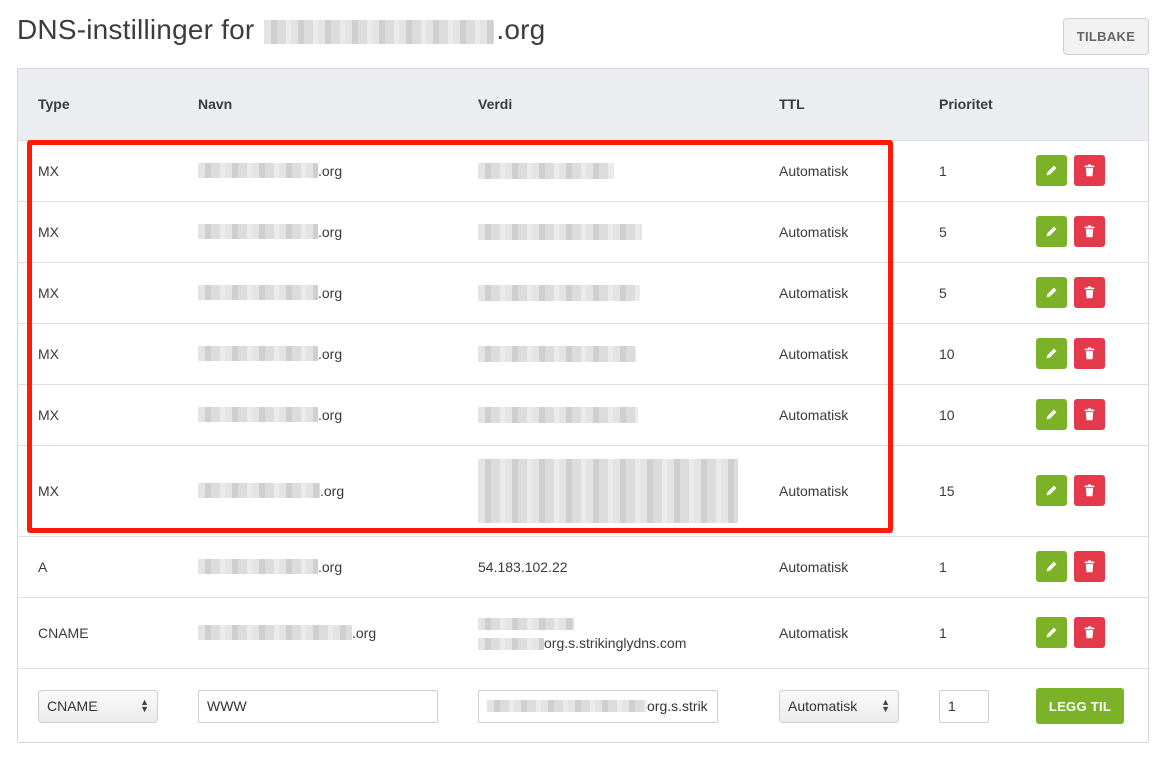 This screenshot has width=1161, height=759. I want to click on record-type: A, so click(98, 566).